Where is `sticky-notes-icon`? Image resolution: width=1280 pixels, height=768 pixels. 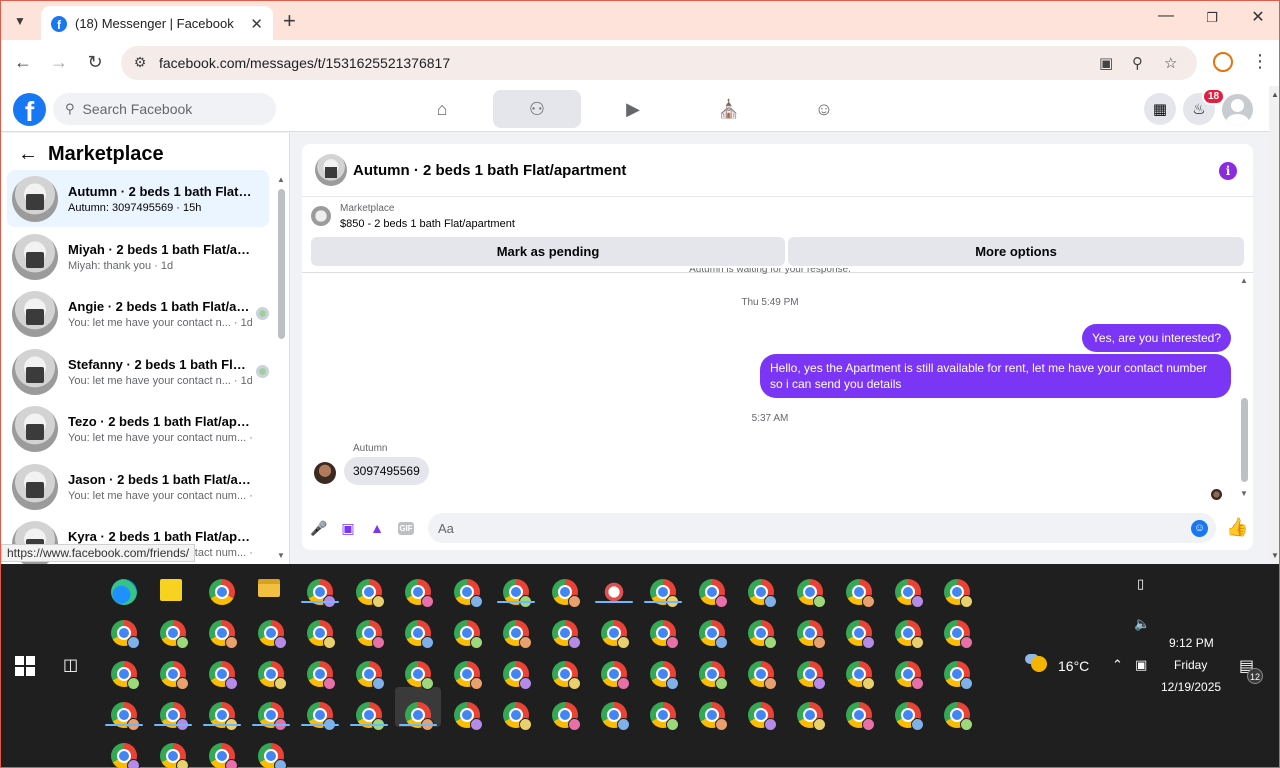
sticky-notes-icon is located at coordinates (171, 590).